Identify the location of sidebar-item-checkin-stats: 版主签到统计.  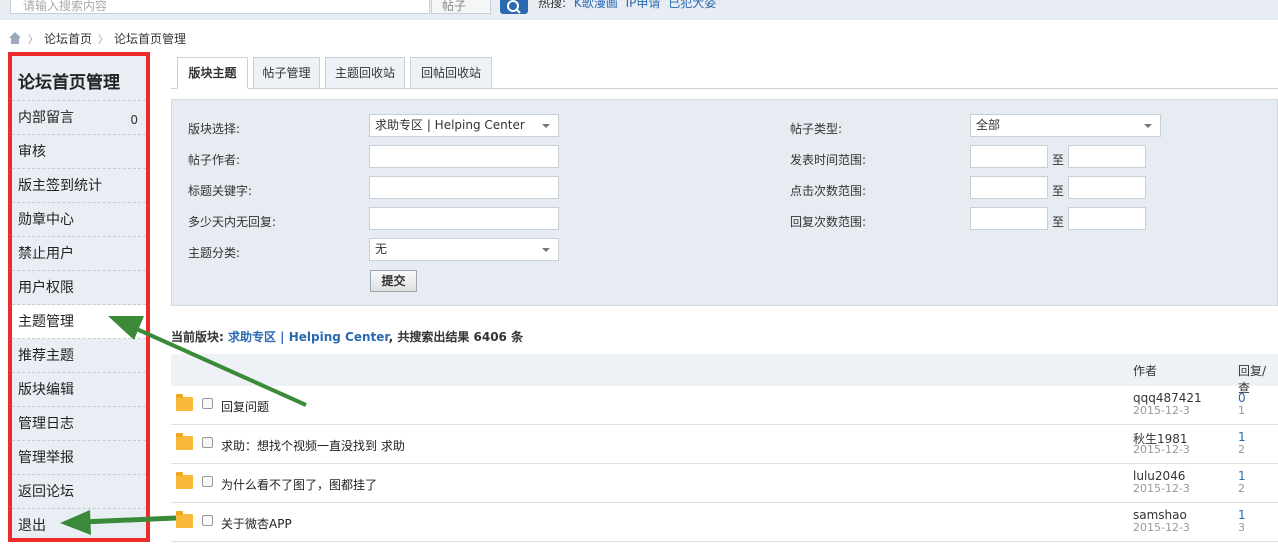
(79, 186).